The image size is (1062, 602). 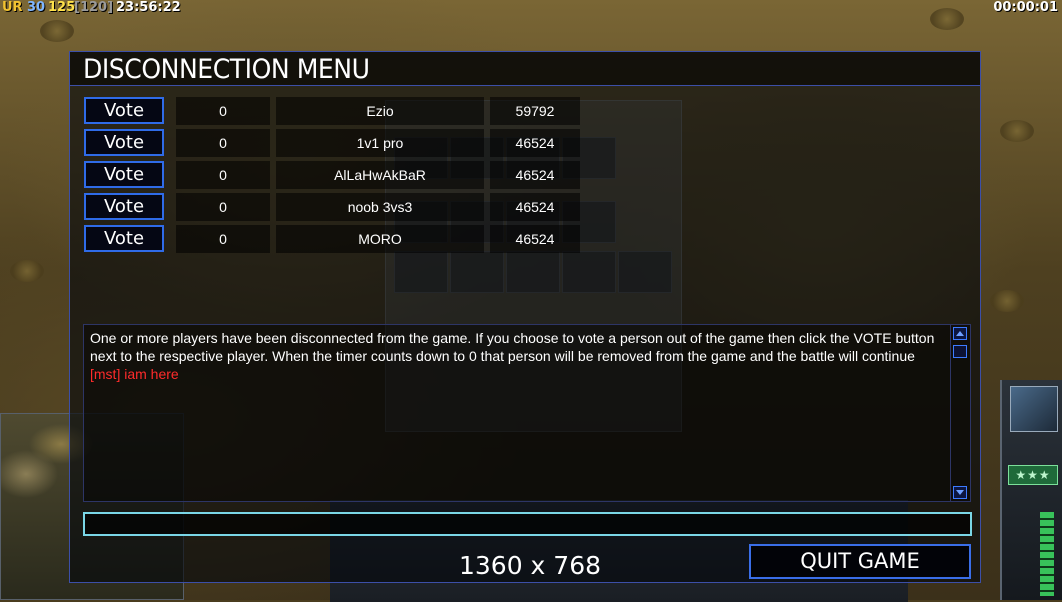 I want to click on chat-player-message: [mst] iam here, so click(x=134, y=374).